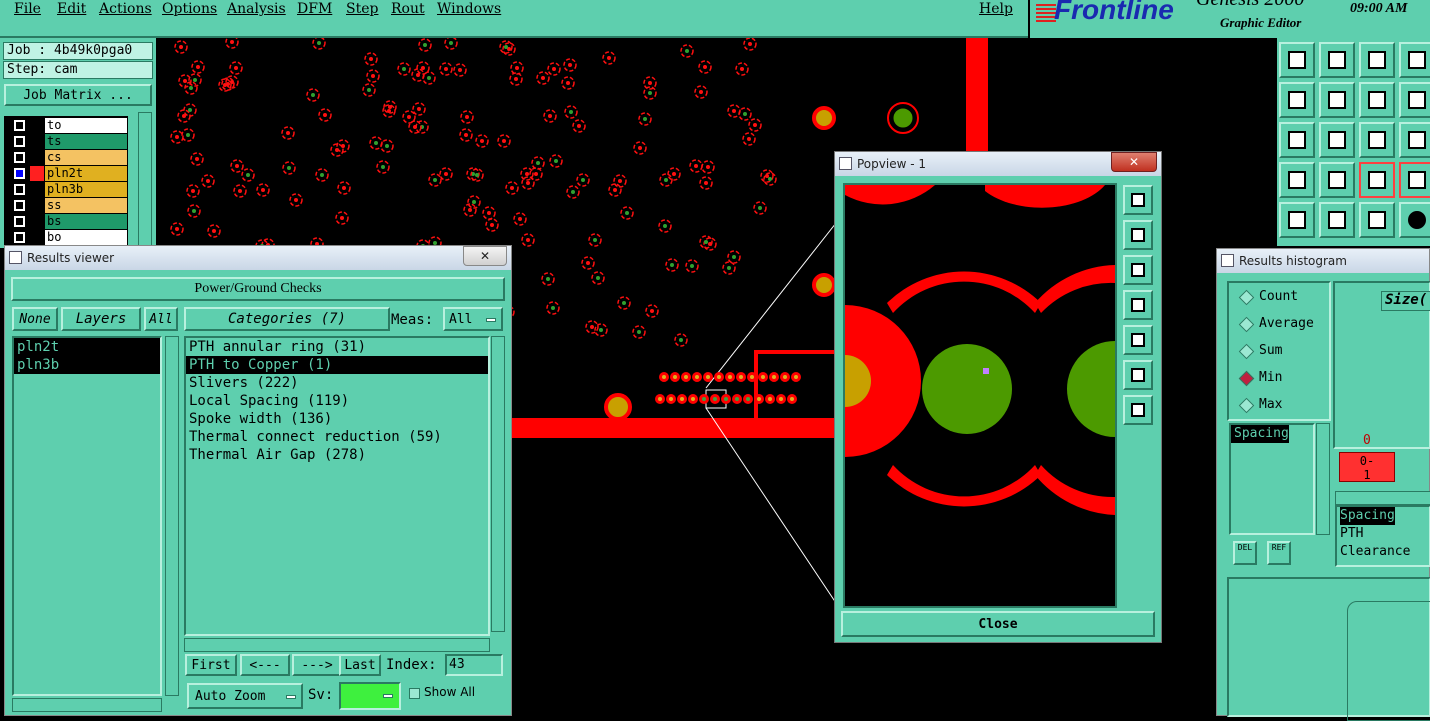 The height and width of the screenshot is (721, 1430). Describe the element at coordinates (1245, 553) in the screenshot. I see `del-button: DEL` at that location.